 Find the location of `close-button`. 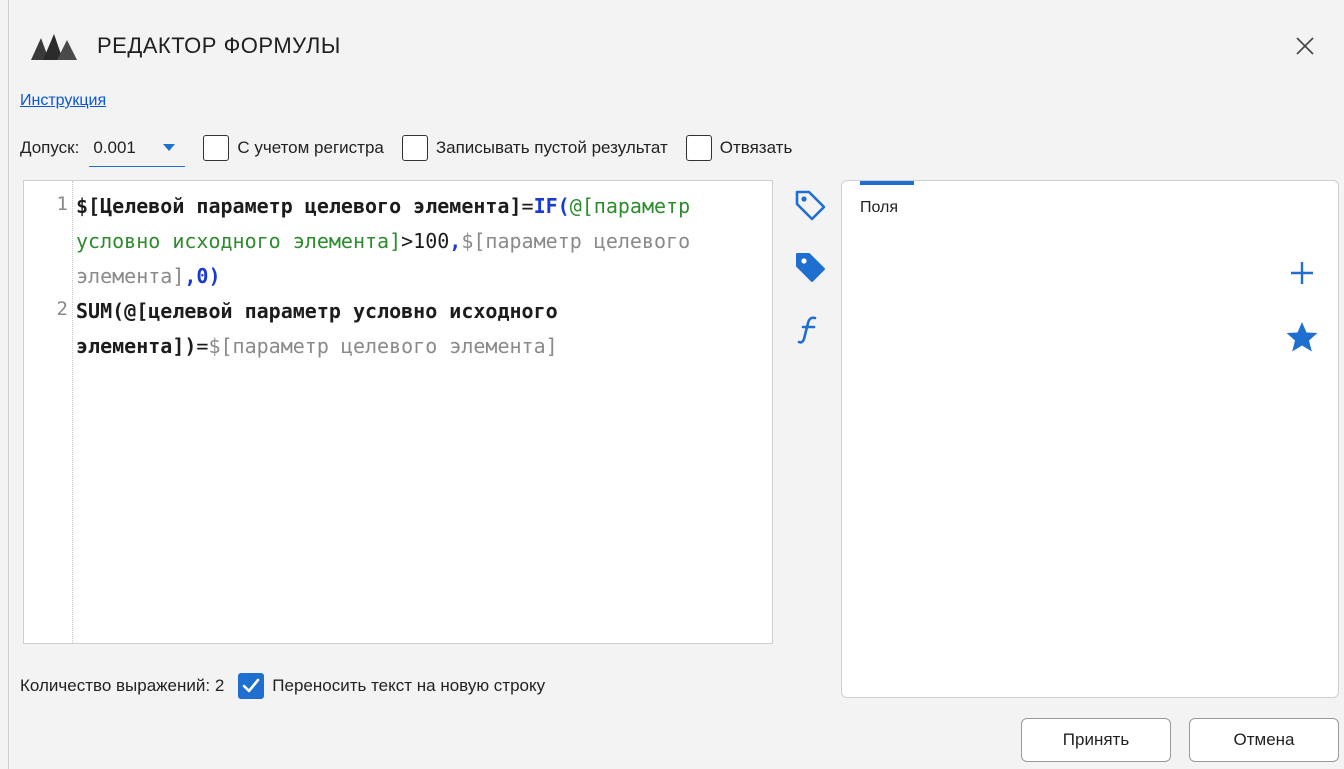

close-button is located at coordinates (1305, 46).